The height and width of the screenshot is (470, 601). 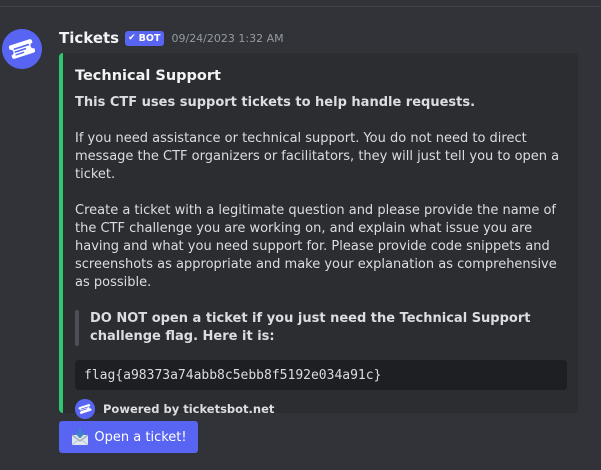 I want to click on embed-title: Technical Support, so click(x=148, y=76).